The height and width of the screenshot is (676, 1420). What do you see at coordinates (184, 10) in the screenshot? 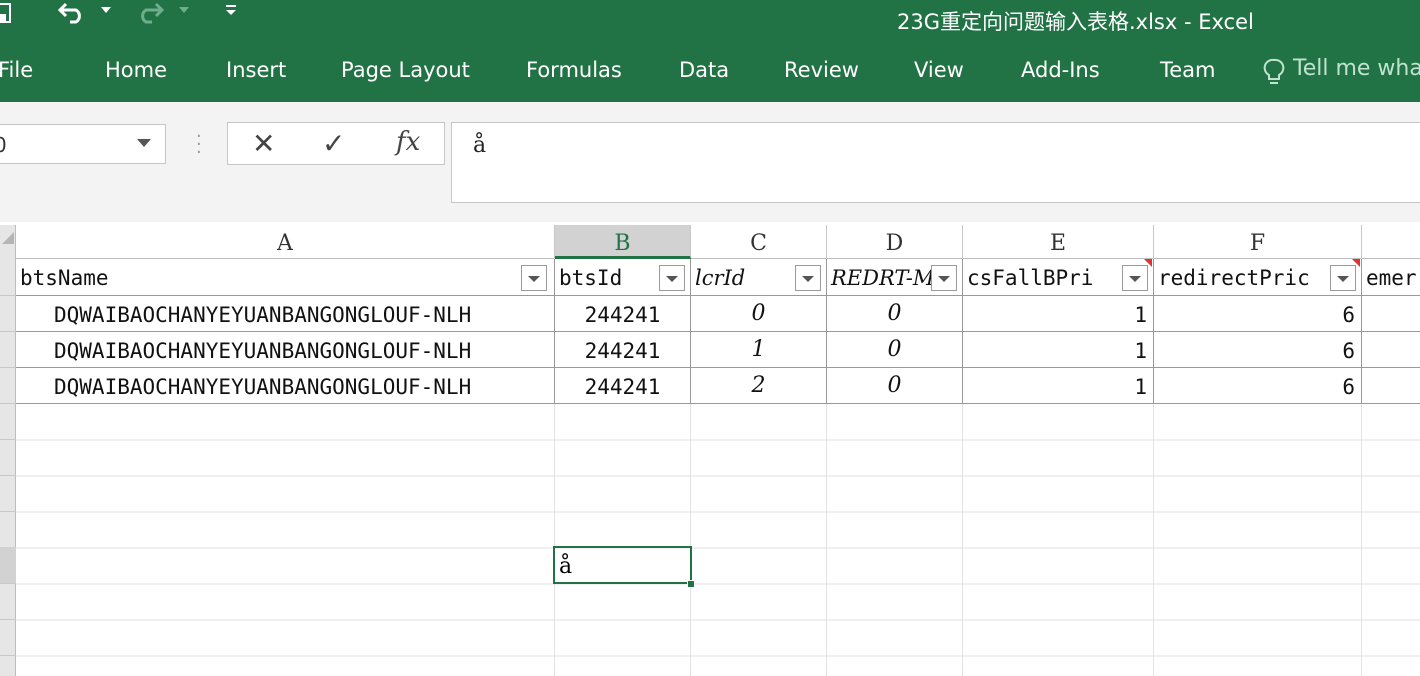
I see `redo-dropdown-icon` at bounding box center [184, 10].